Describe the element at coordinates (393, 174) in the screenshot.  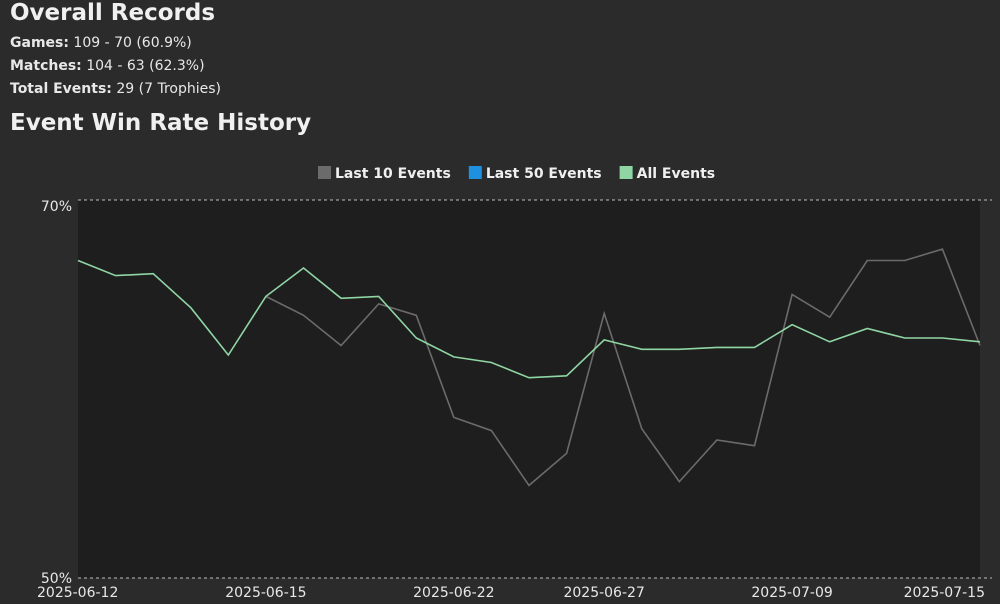
I see `legend-label-last-10-events: Last 10 Events` at that location.